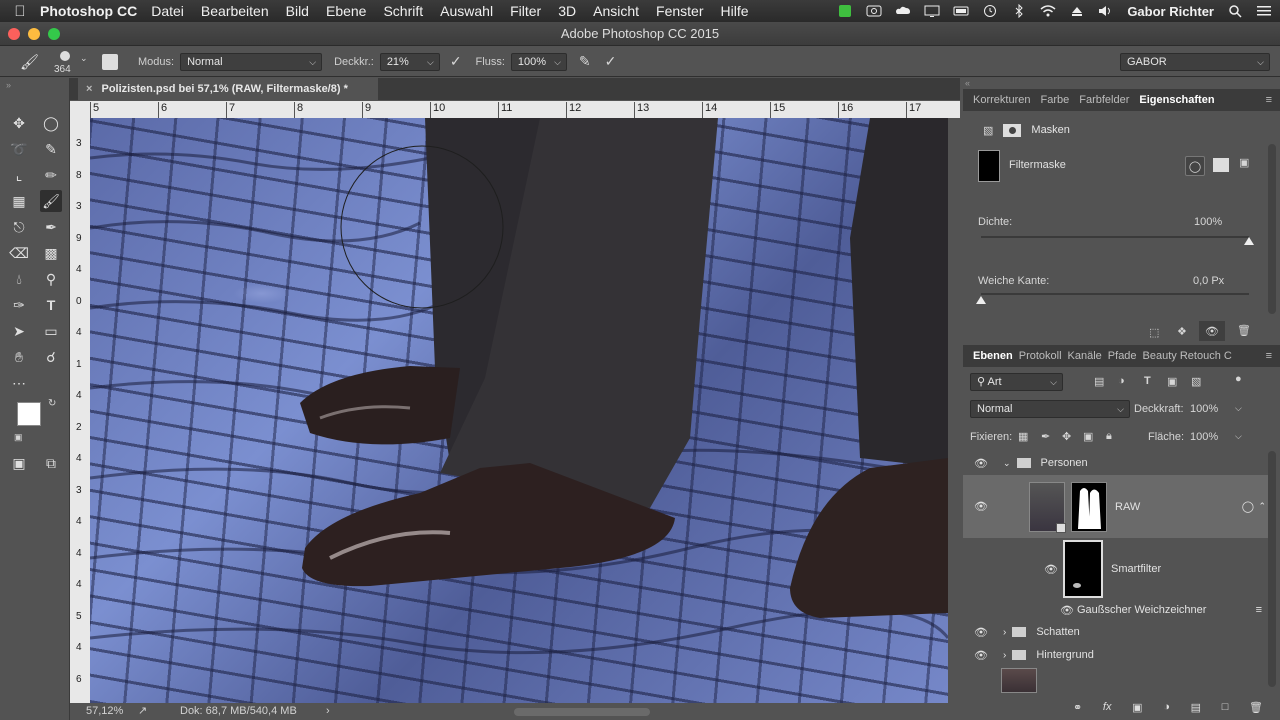 This screenshot has width=1280, height=720. Describe the element at coordinates (19, 253) in the screenshot. I see `eraser-tool-icon: ⌫` at that location.